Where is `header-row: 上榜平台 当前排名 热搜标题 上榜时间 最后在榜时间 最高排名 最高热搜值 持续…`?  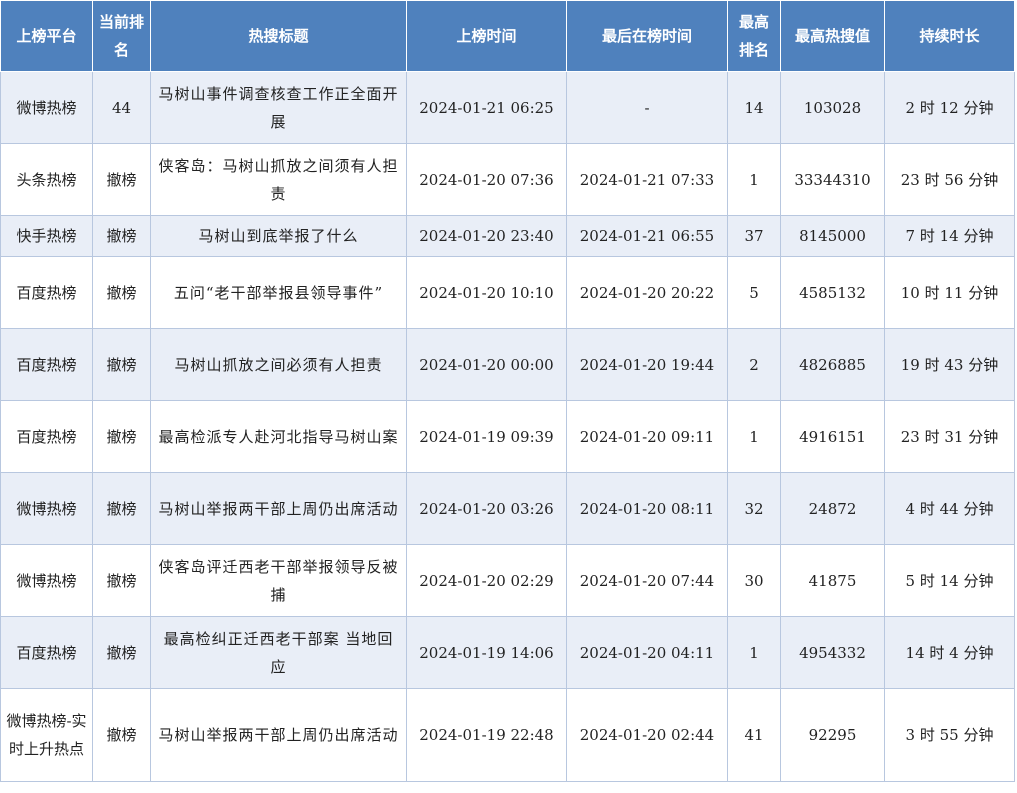 header-row: 上榜平台 当前排名 热搜标题 上榜时间 最后在榜时间 最高排名 最高热搜值 持续… is located at coordinates (507, 36).